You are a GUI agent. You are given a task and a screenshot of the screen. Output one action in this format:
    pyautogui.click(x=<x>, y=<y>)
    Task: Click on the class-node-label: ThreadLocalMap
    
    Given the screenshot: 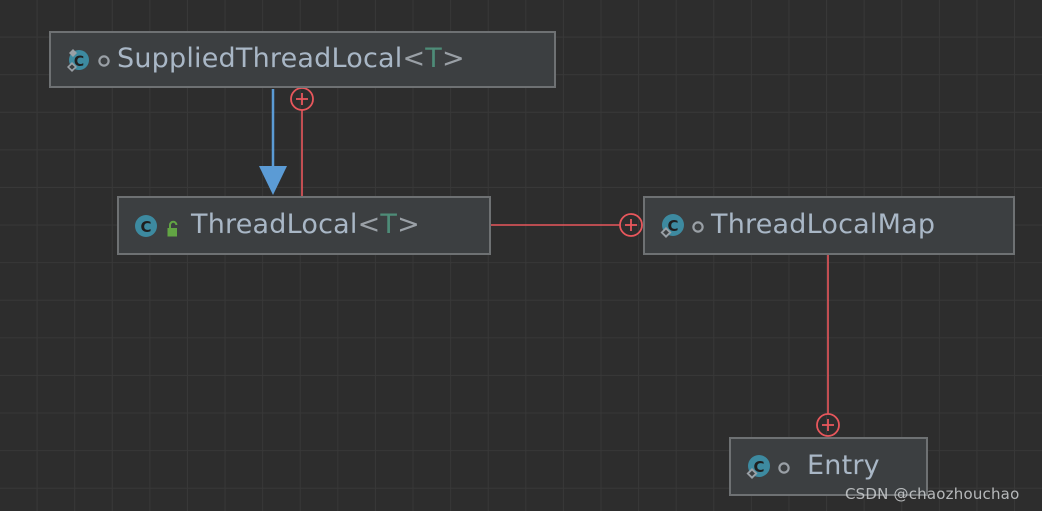 What is the action you would take?
    pyautogui.click(x=823, y=224)
    